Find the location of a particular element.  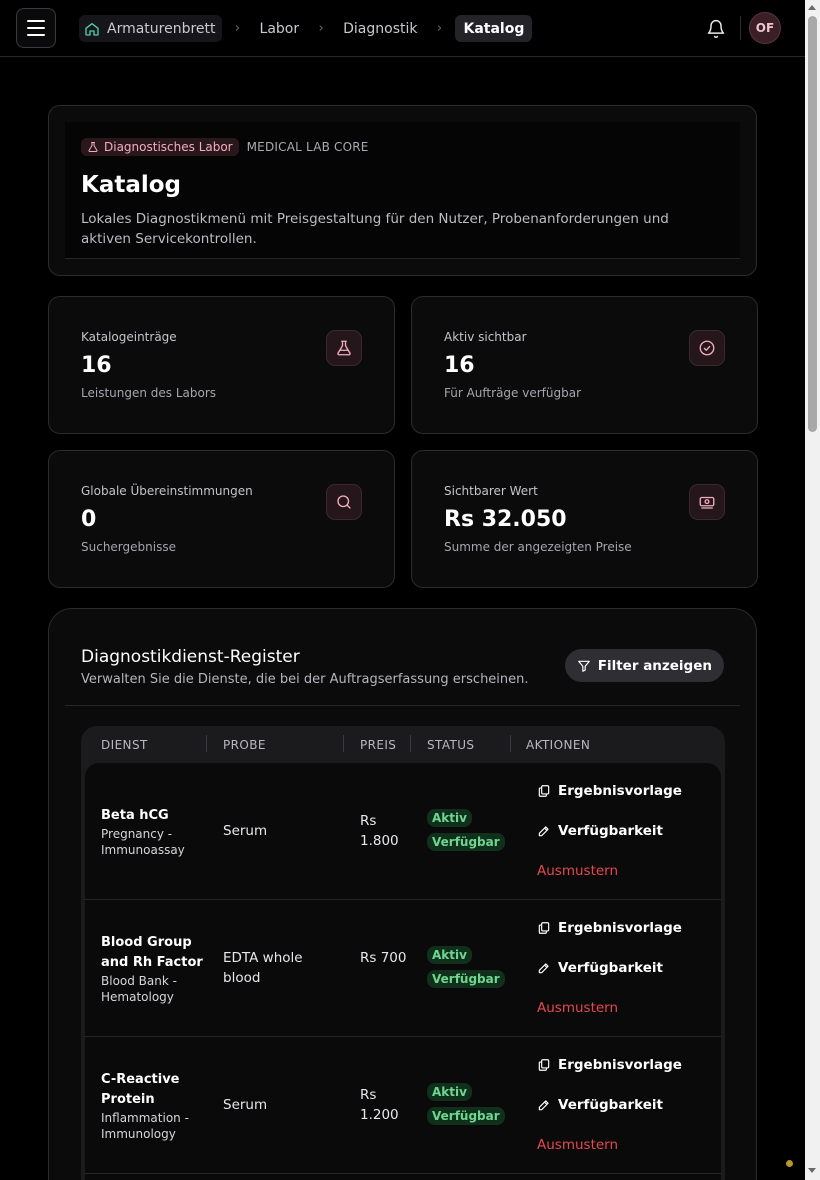

module-label: MEDICAL LAB CORE is located at coordinates (307, 147).